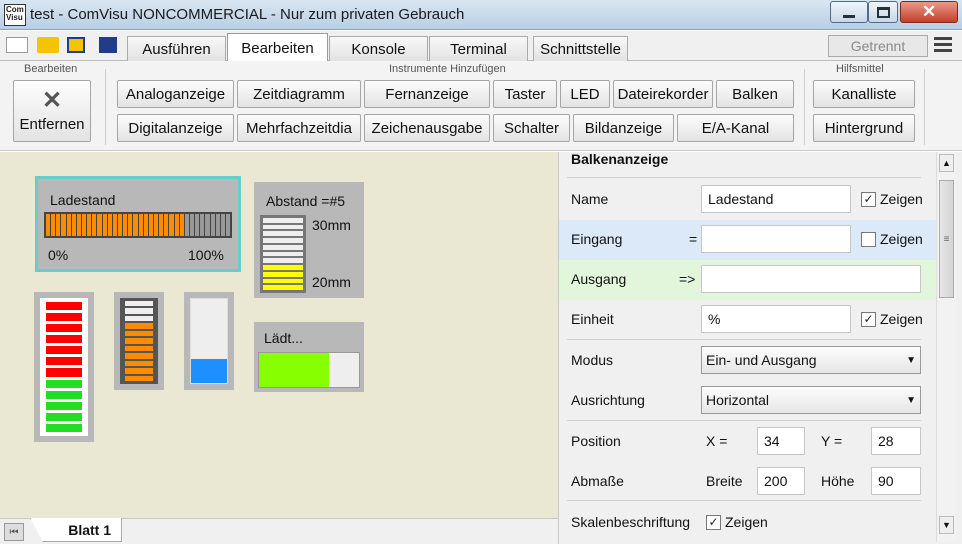 The width and height of the screenshot is (962, 544). What do you see at coordinates (299, 94) in the screenshot?
I see `zeitdiagramm-button: Zeitdiagramm` at bounding box center [299, 94].